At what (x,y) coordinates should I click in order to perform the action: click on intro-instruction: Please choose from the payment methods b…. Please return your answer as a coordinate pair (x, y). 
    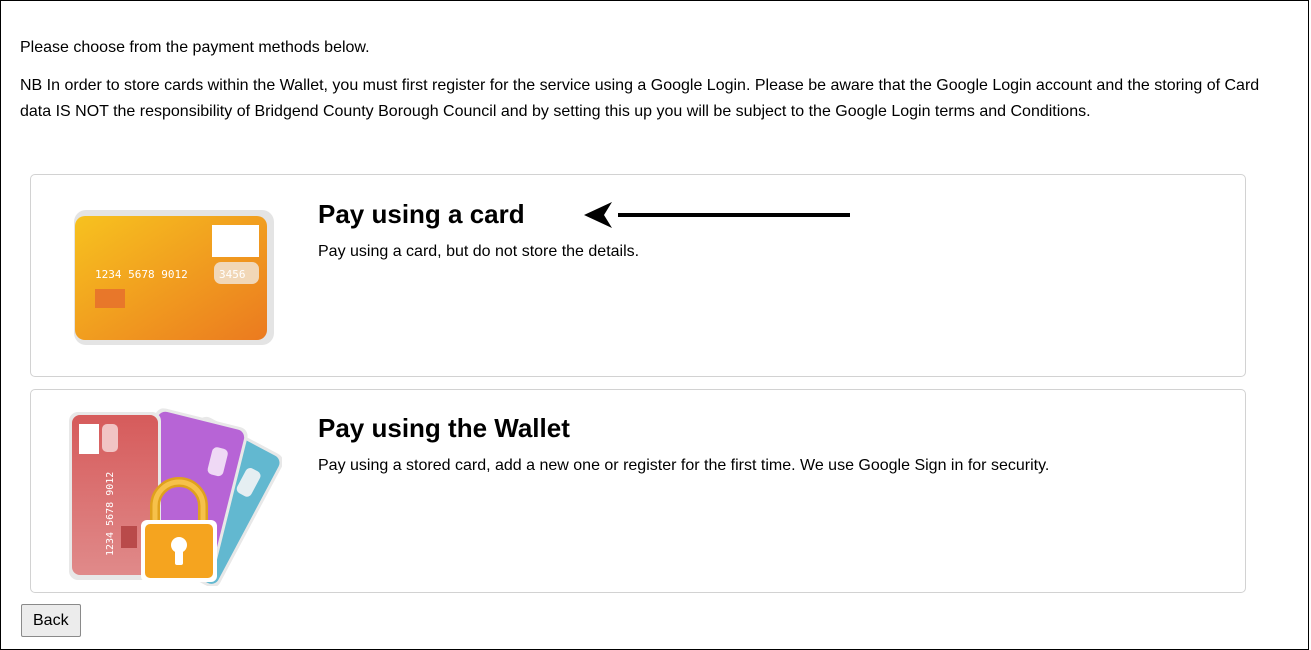
    Looking at the image, I should click on (195, 47).